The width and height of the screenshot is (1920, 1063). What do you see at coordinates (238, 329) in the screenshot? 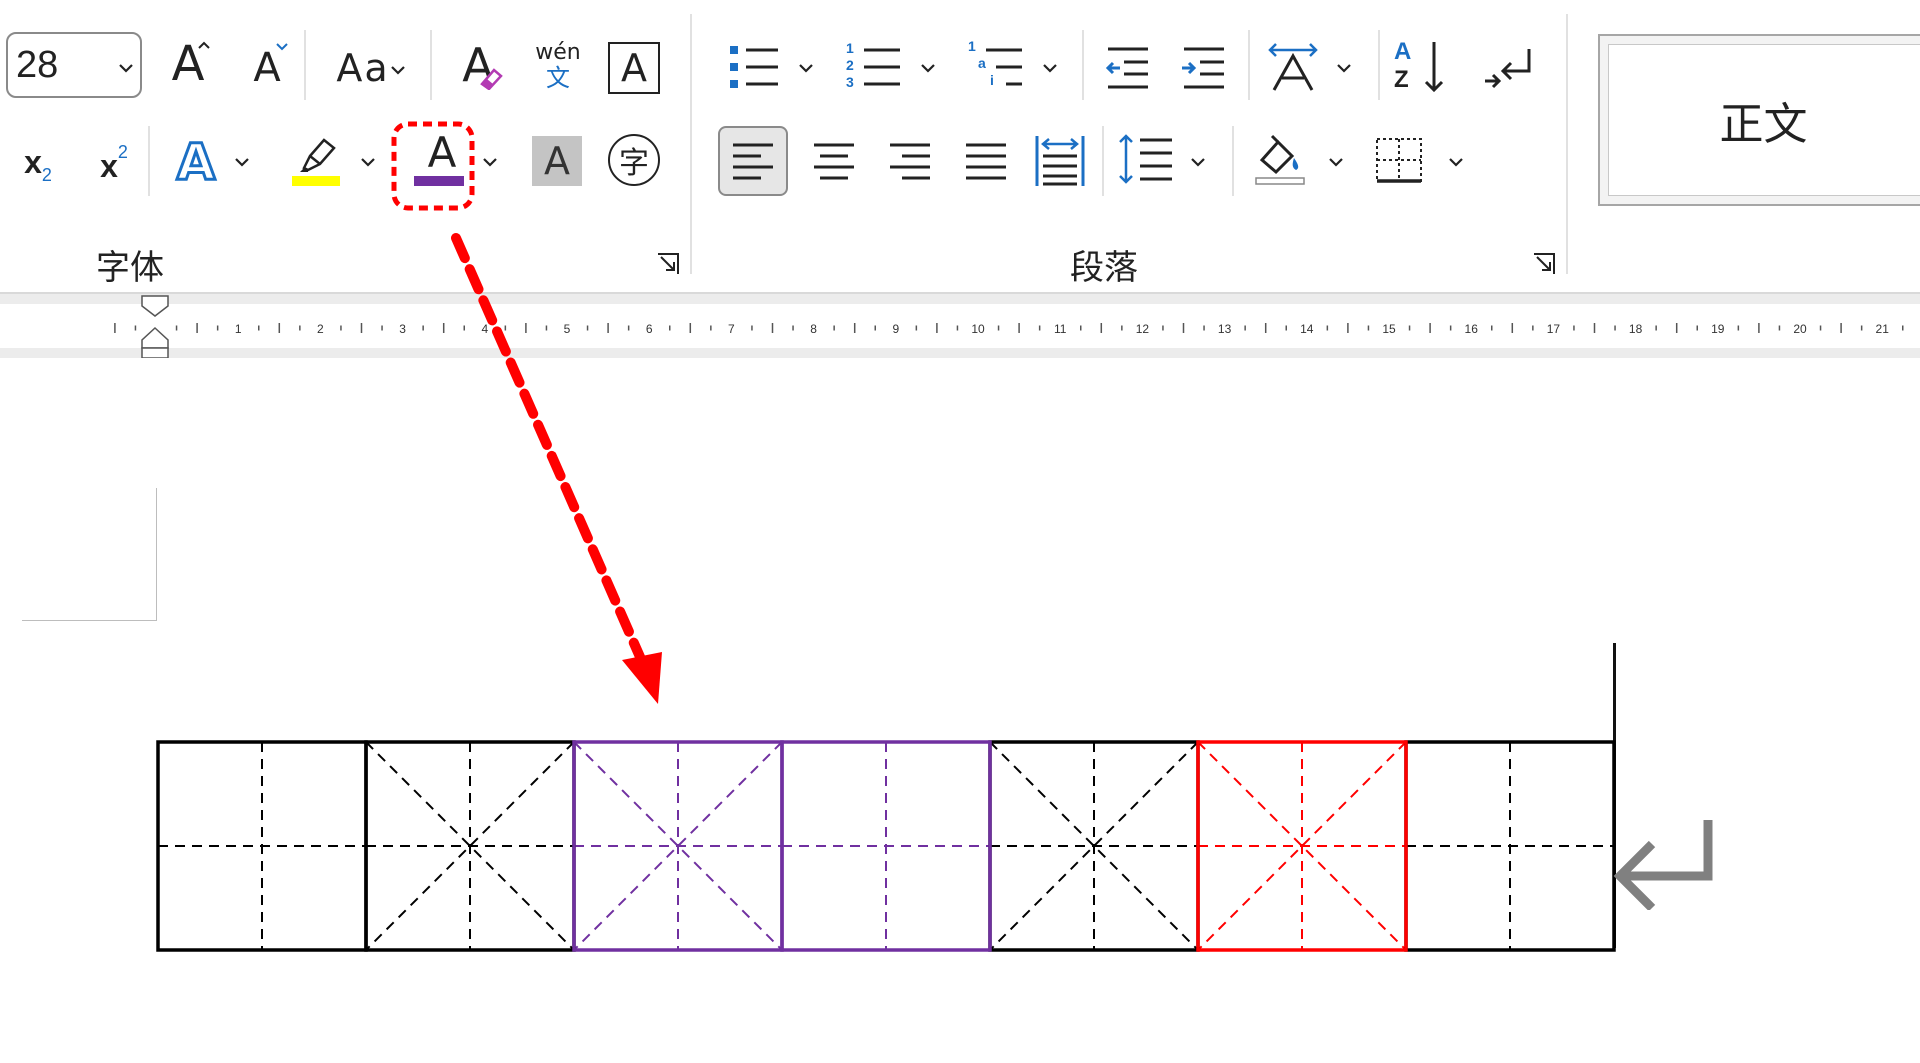
I see `ruler-number: 1` at bounding box center [238, 329].